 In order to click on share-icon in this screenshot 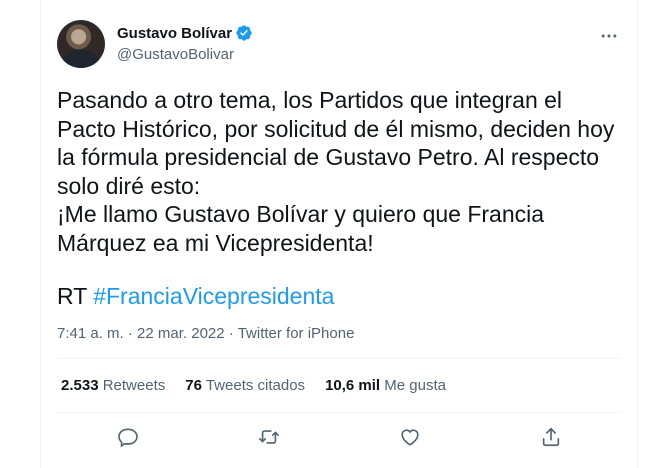, I will do `click(551, 439)`.